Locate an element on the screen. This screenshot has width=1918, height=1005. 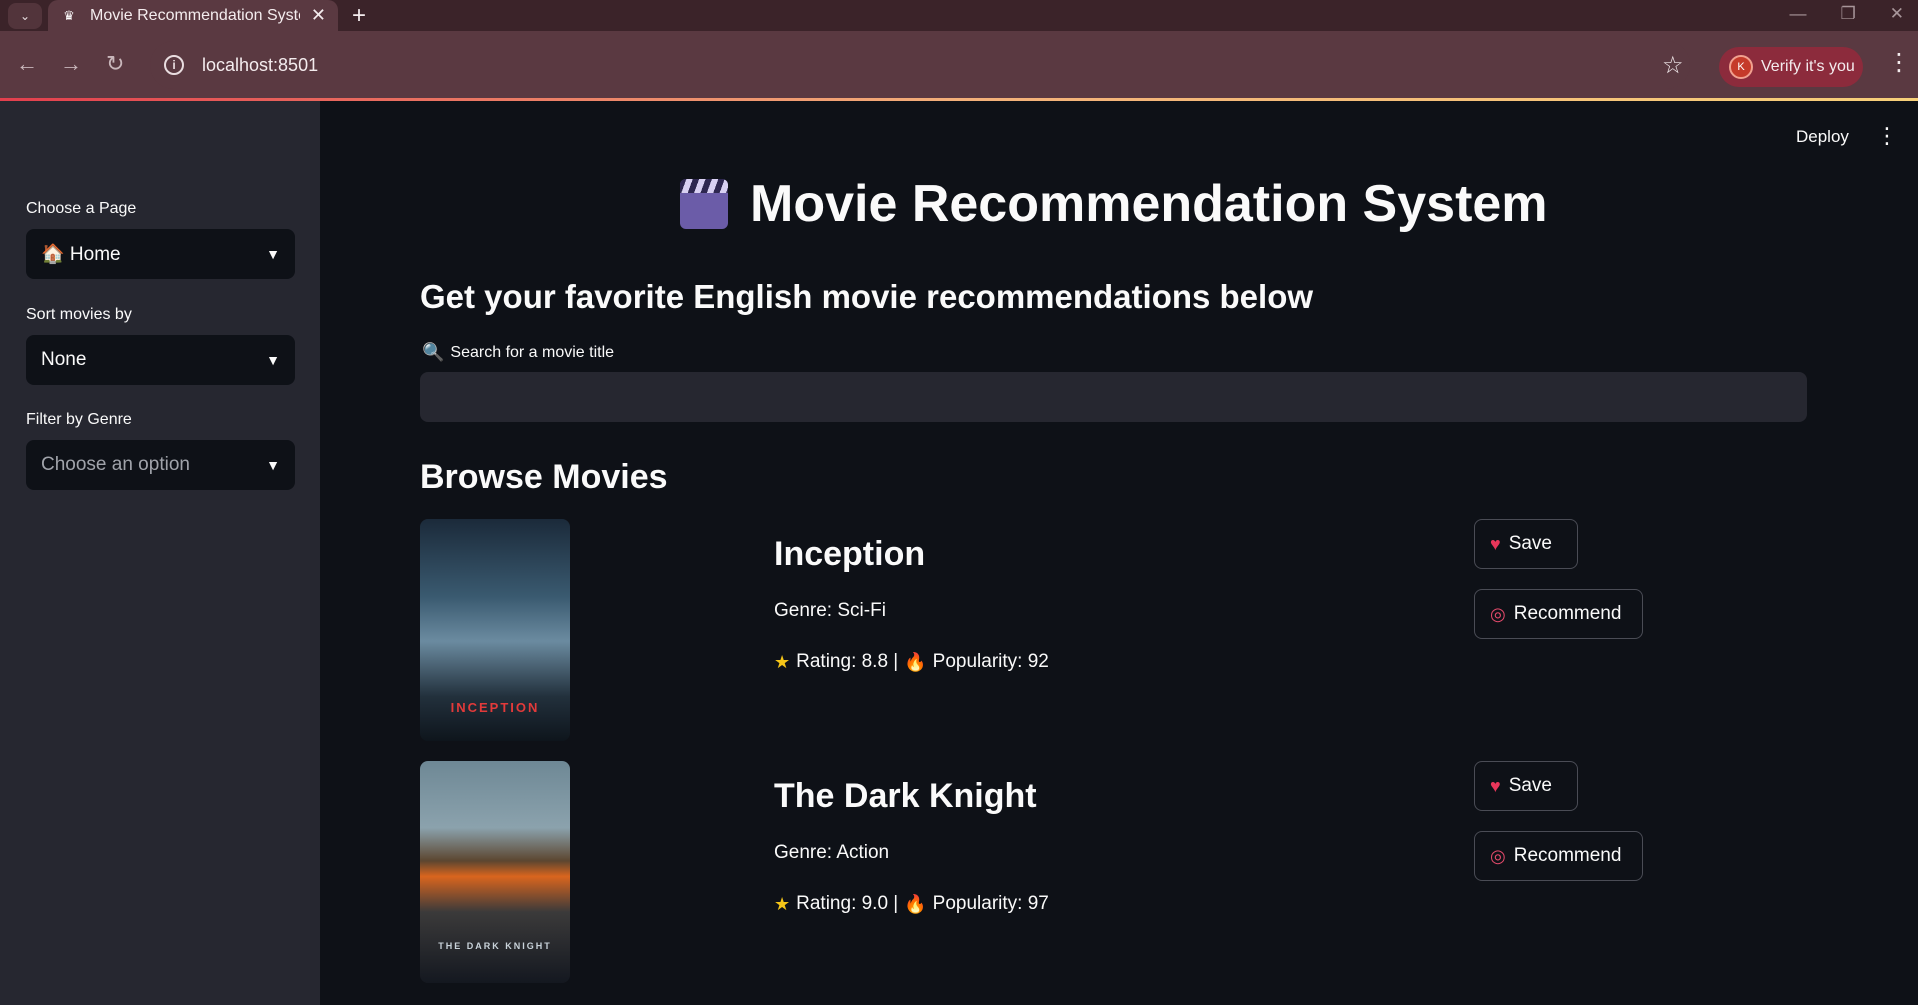
movie-title: Inception is located at coordinates (850, 554).